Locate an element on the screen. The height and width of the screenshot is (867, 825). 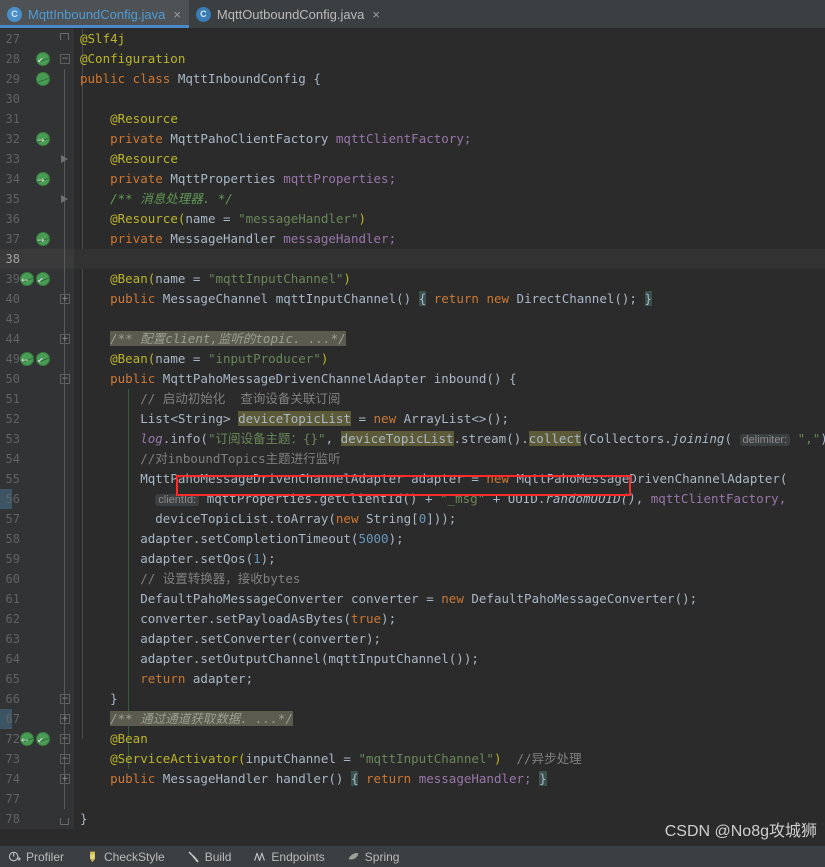
line-gutter: 56 is located at coordinates (28, 499).